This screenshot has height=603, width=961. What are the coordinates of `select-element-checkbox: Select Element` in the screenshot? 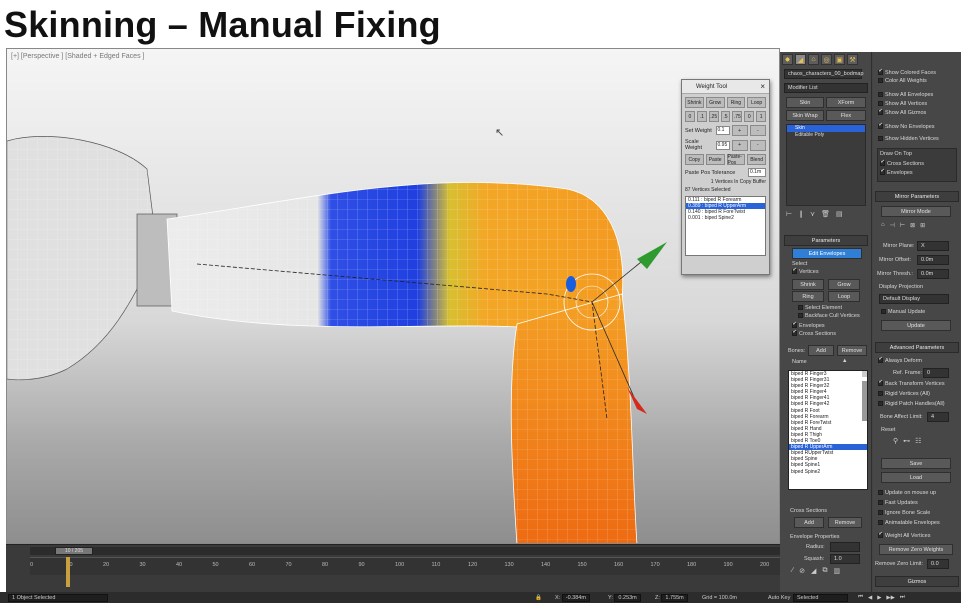 It's located at (820, 308).